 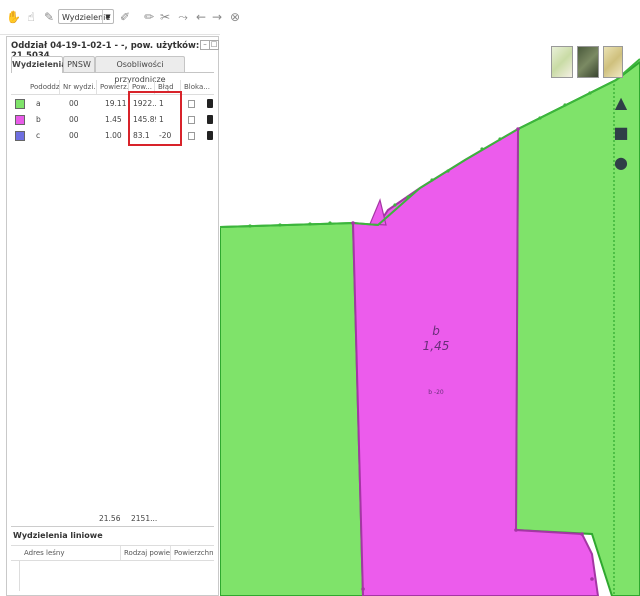 I want to click on parcel-label-error: b -20, so click(x=436, y=392).